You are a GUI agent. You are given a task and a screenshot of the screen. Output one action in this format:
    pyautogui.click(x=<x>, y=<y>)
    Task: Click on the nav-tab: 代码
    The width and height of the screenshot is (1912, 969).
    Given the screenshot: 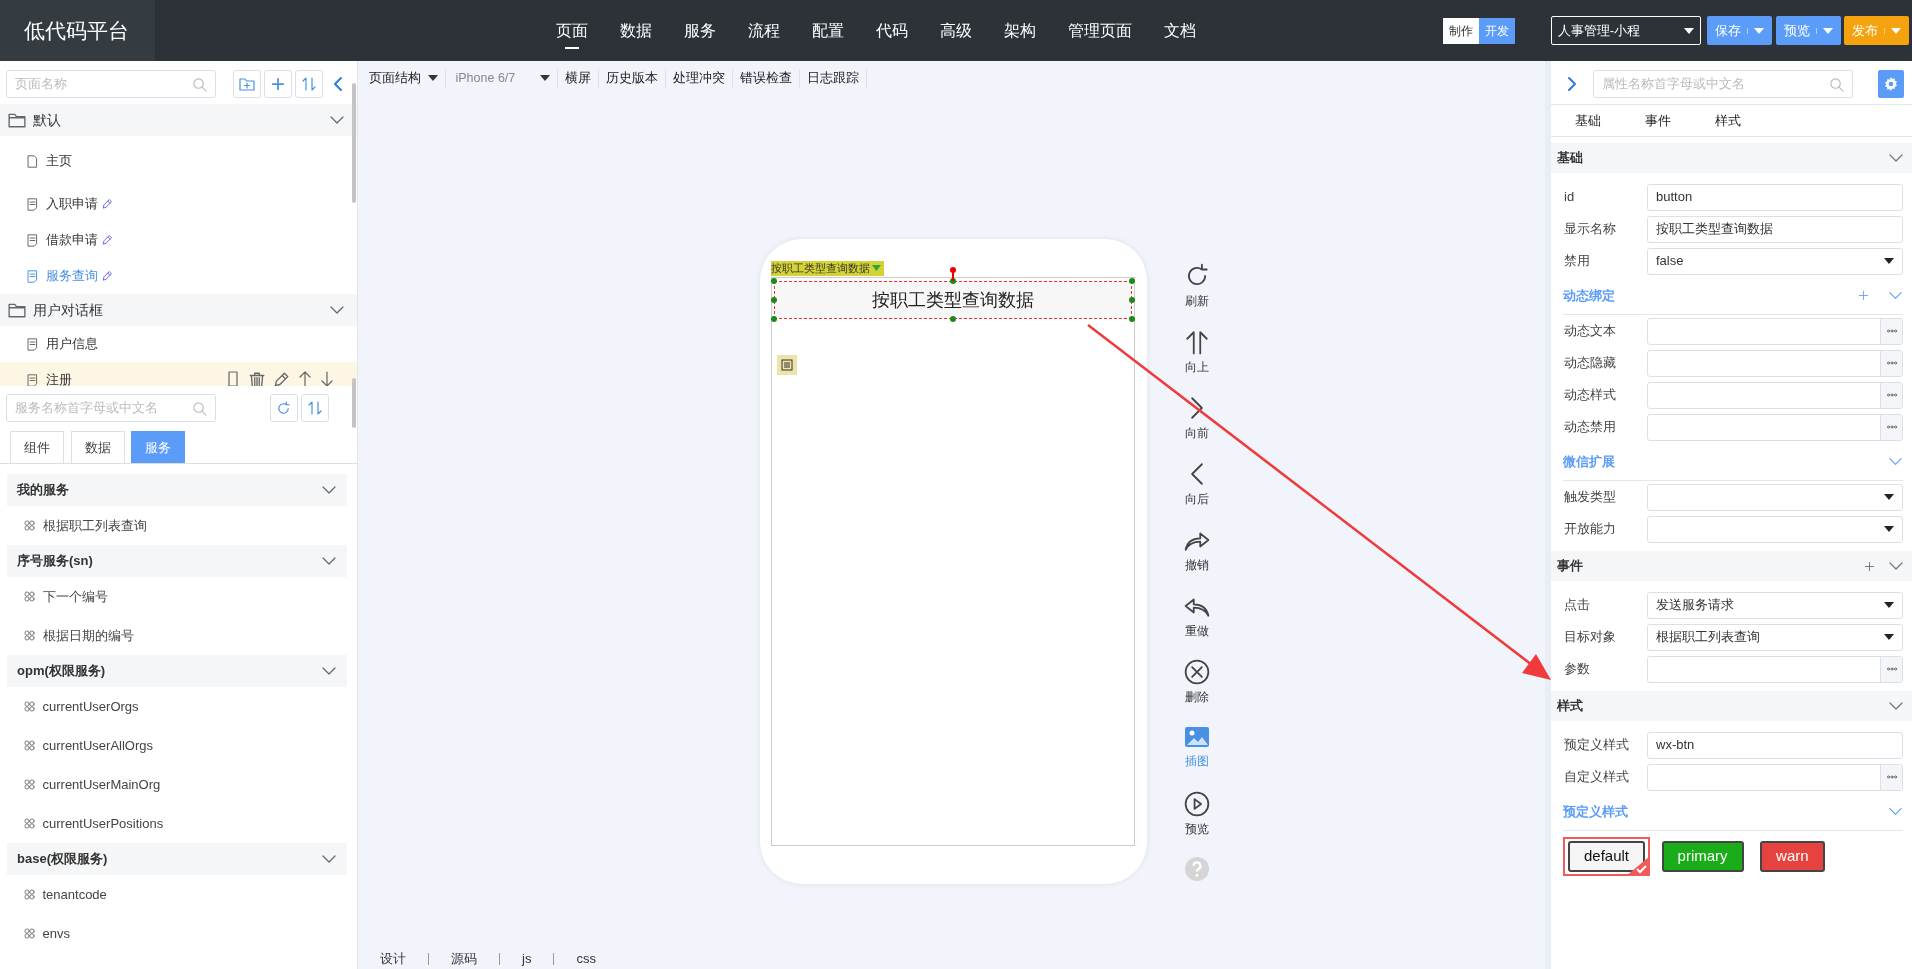 What is the action you would take?
    pyautogui.click(x=892, y=30)
    